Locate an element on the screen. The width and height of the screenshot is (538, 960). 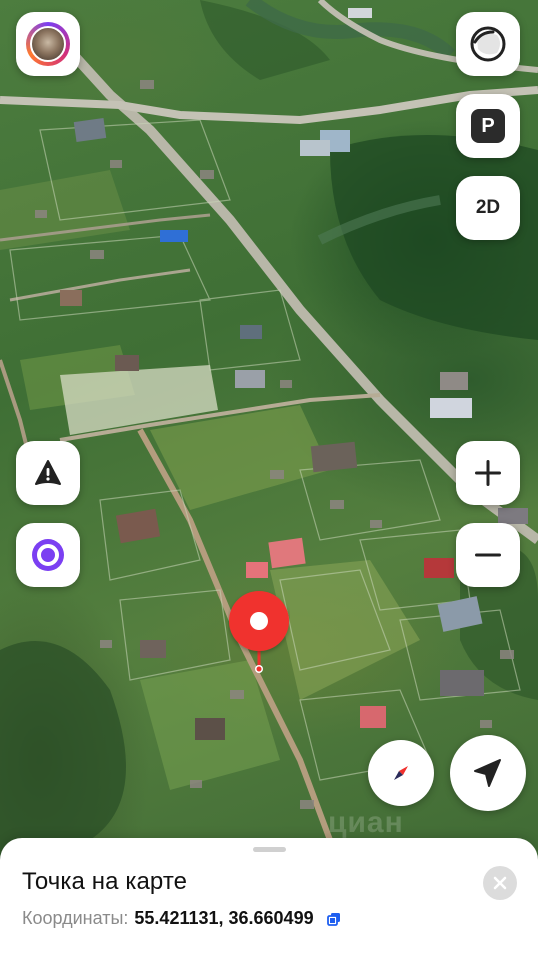
my-location-button is located at coordinates (488, 773).